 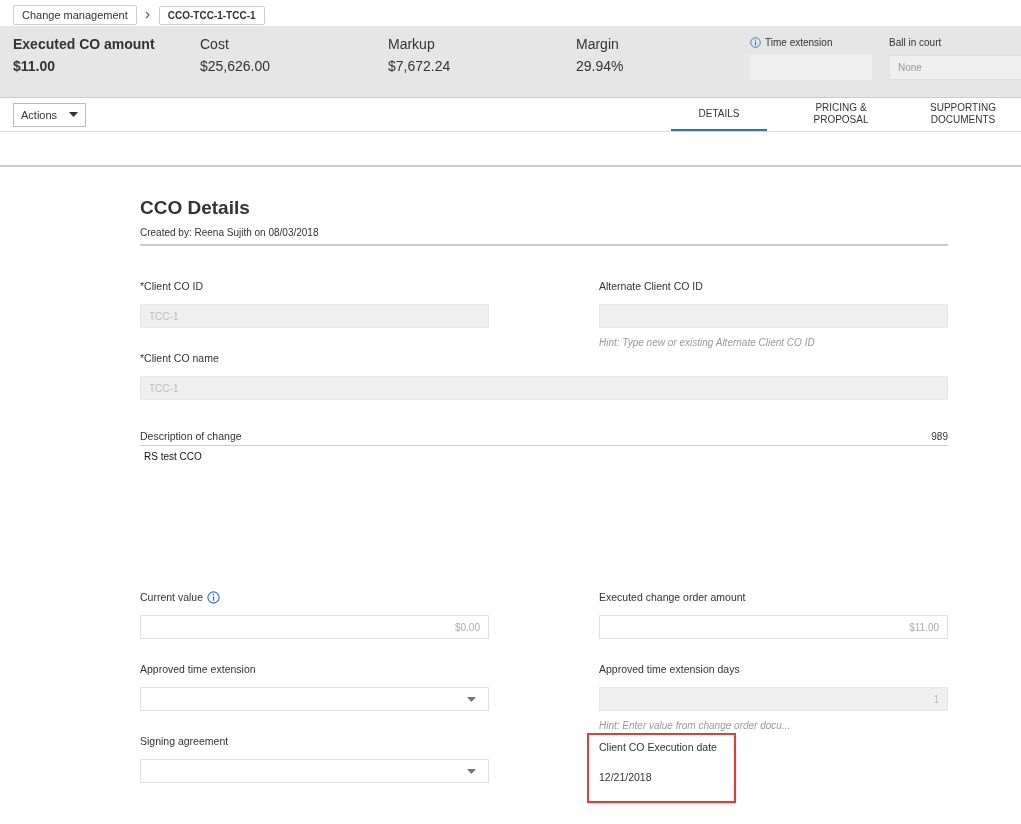 What do you see at coordinates (626, 777) in the screenshot?
I see `date-value: 12/21/2018` at bounding box center [626, 777].